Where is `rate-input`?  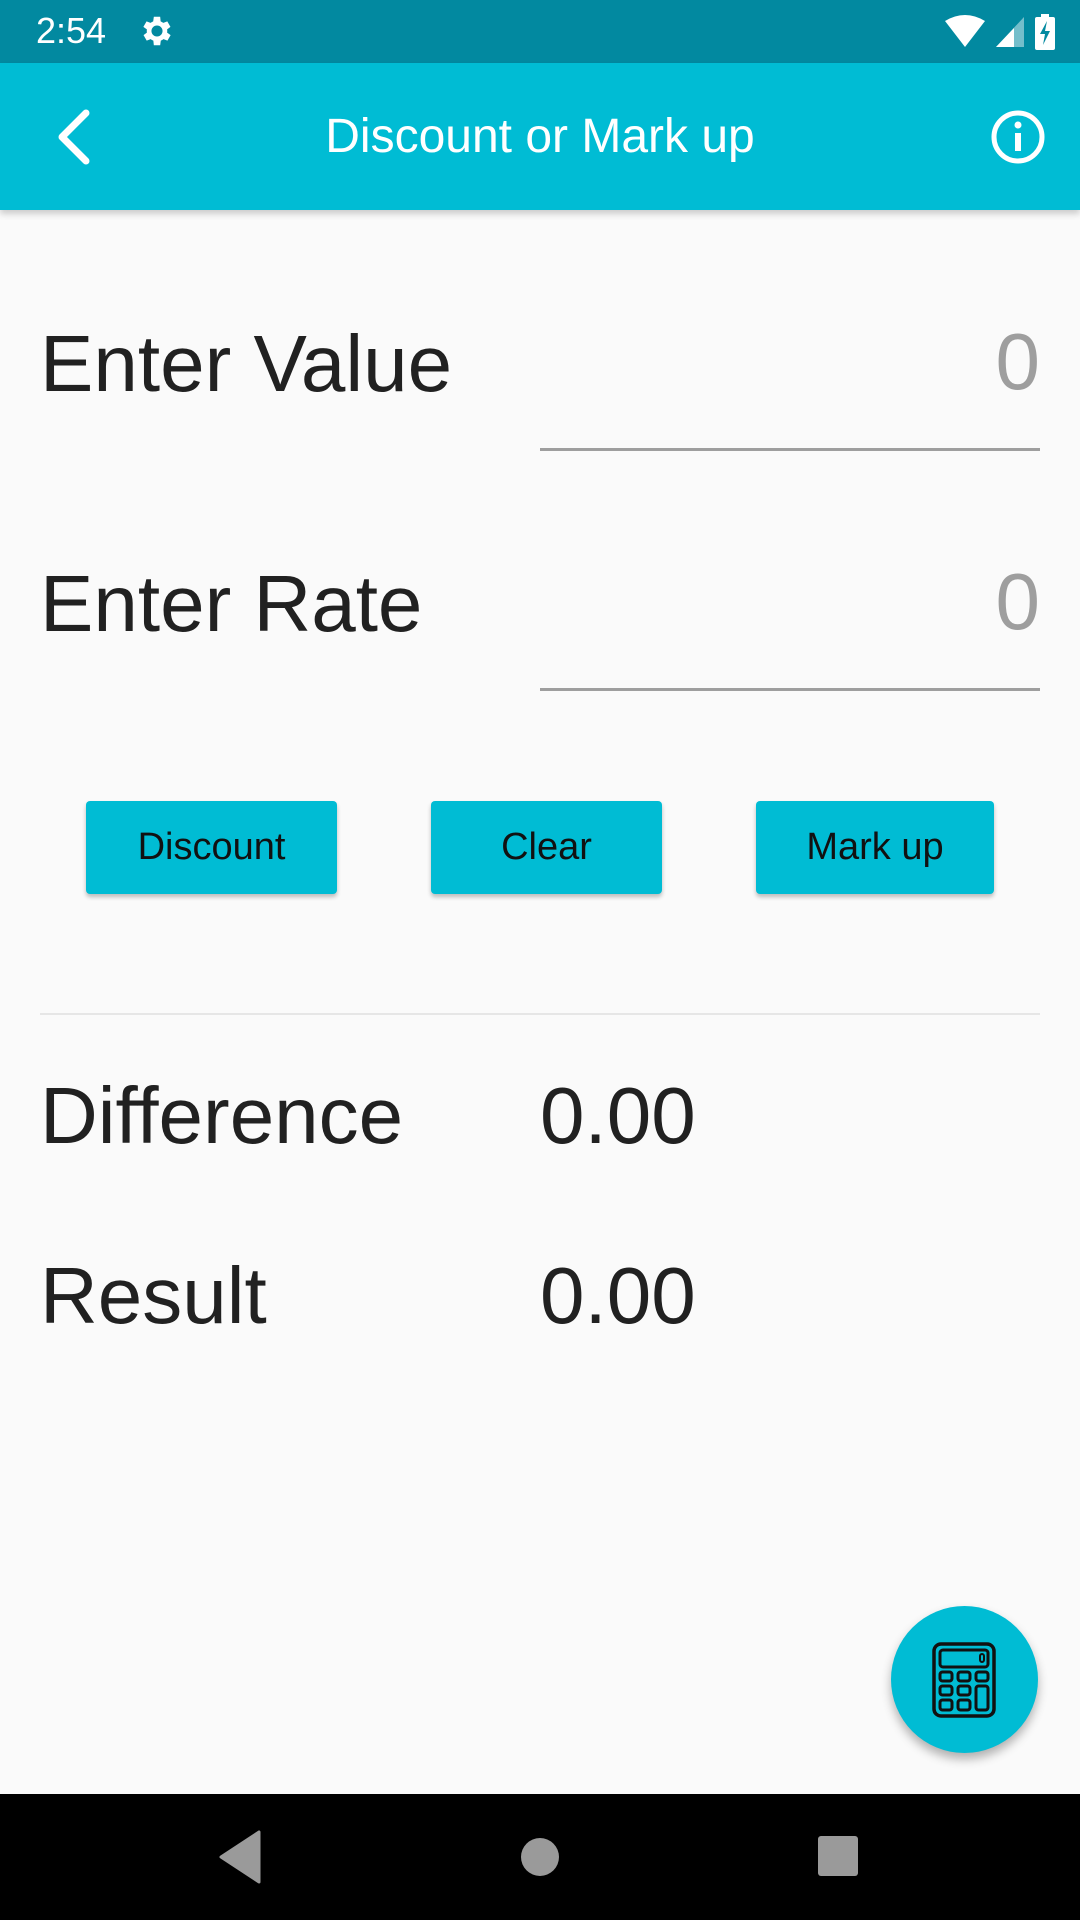 rate-input is located at coordinates (790, 602).